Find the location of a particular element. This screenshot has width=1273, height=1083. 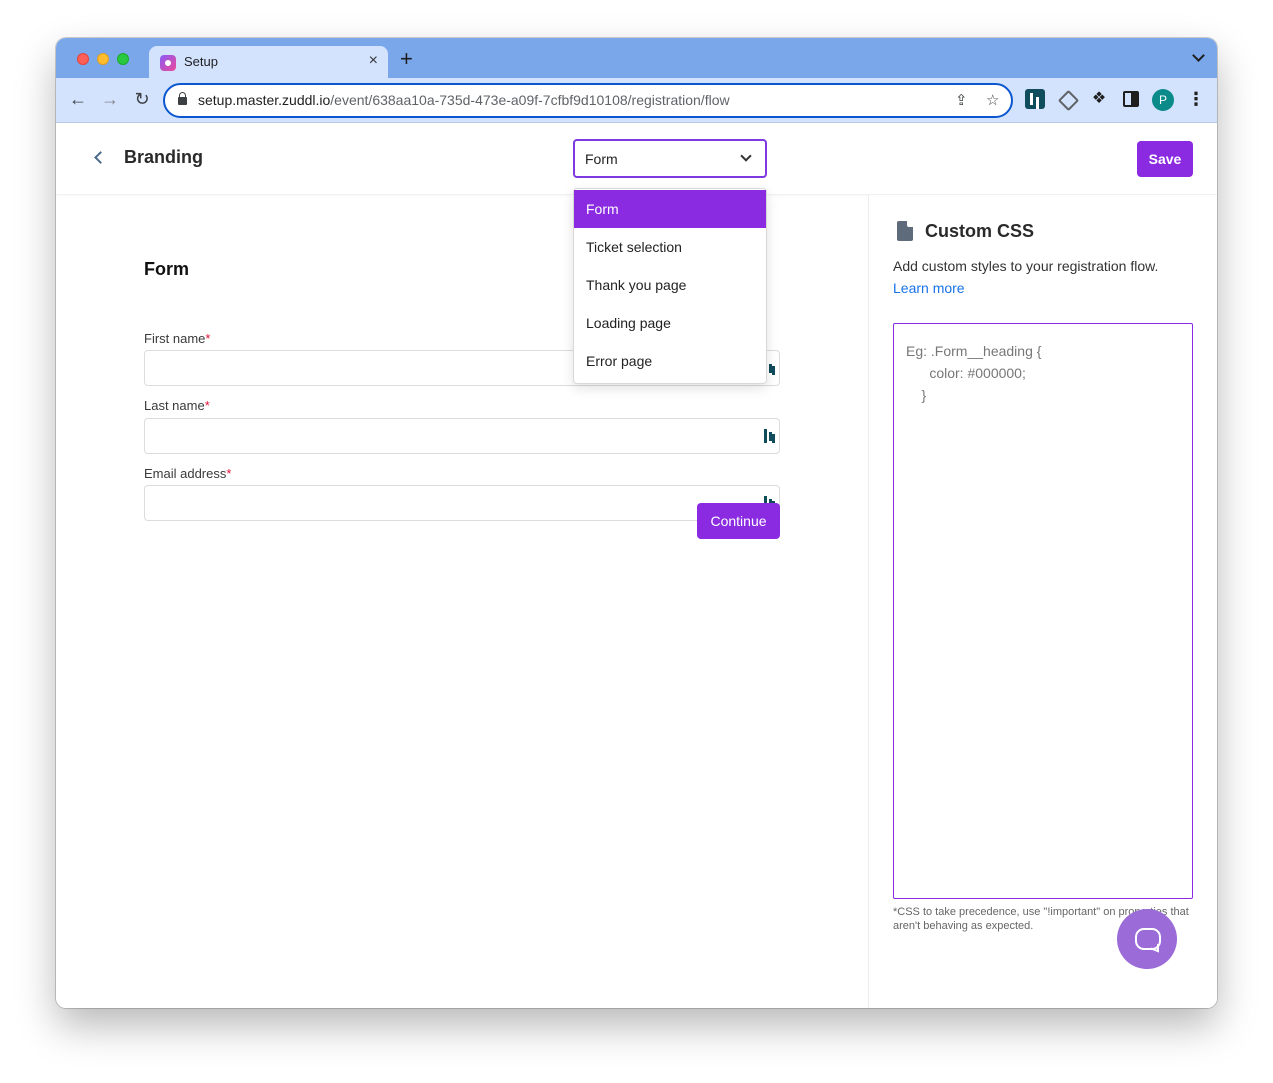

minimize-window-button is located at coordinates (103, 59).